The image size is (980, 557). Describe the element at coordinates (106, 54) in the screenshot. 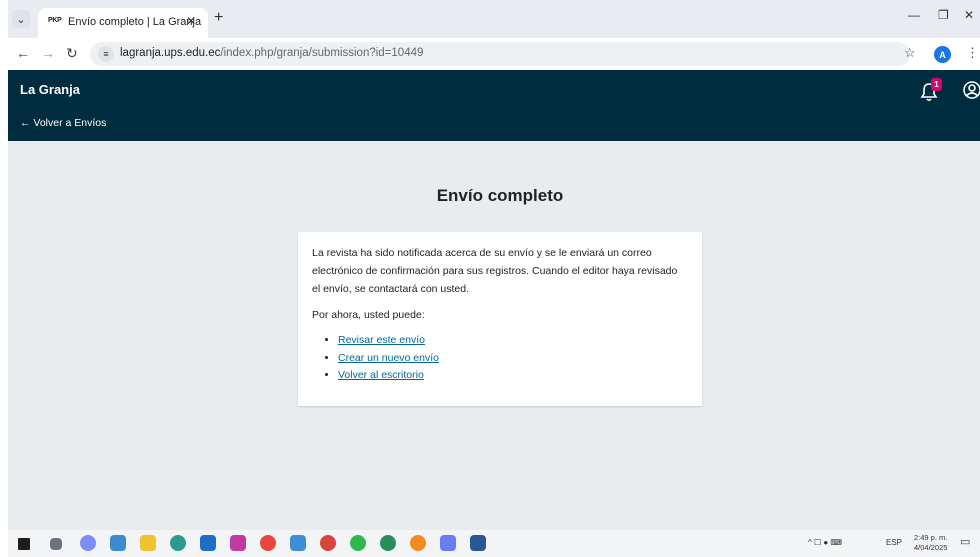

I see `site-info-icon: ≡` at that location.